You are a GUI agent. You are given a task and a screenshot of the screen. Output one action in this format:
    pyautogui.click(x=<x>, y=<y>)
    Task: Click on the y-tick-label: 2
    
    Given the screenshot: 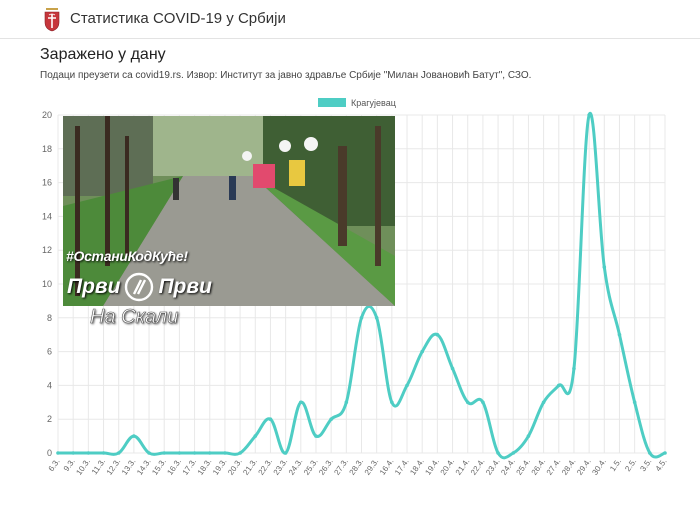 What is the action you would take?
    pyautogui.click(x=49, y=419)
    